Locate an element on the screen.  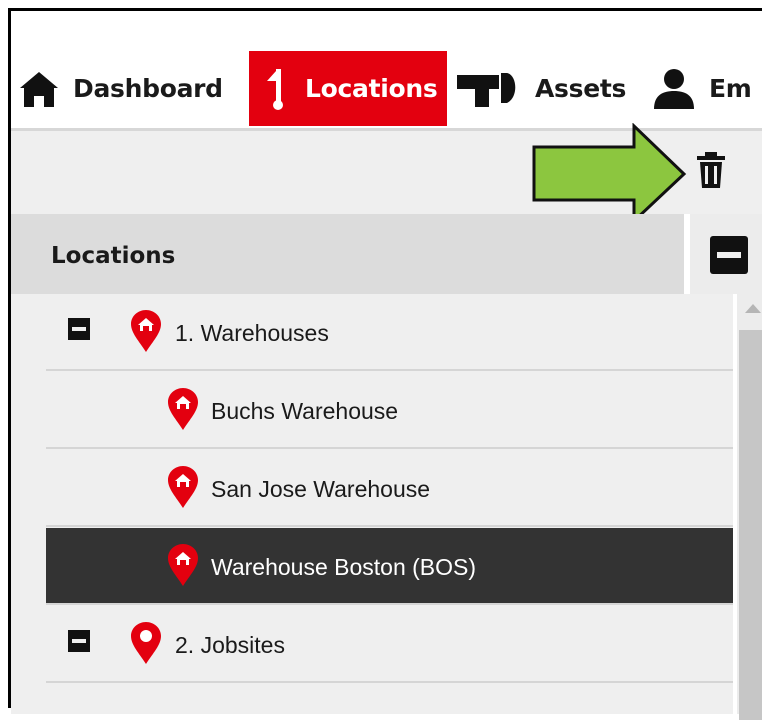
trash-icon is located at coordinates (711, 170).